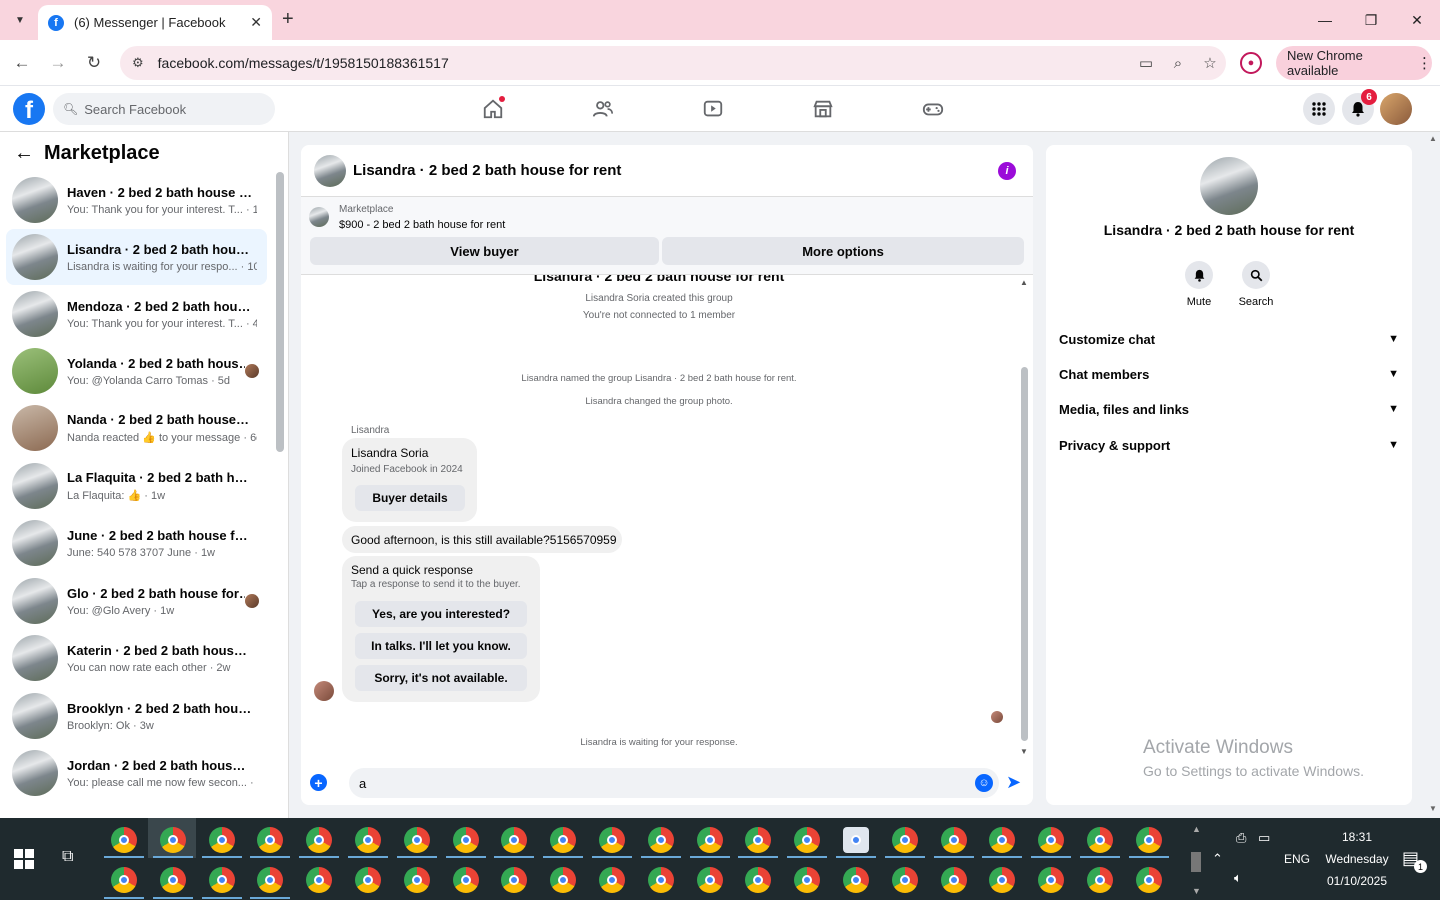 The height and width of the screenshot is (900, 1440). I want to click on video-icon, so click(713, 109).